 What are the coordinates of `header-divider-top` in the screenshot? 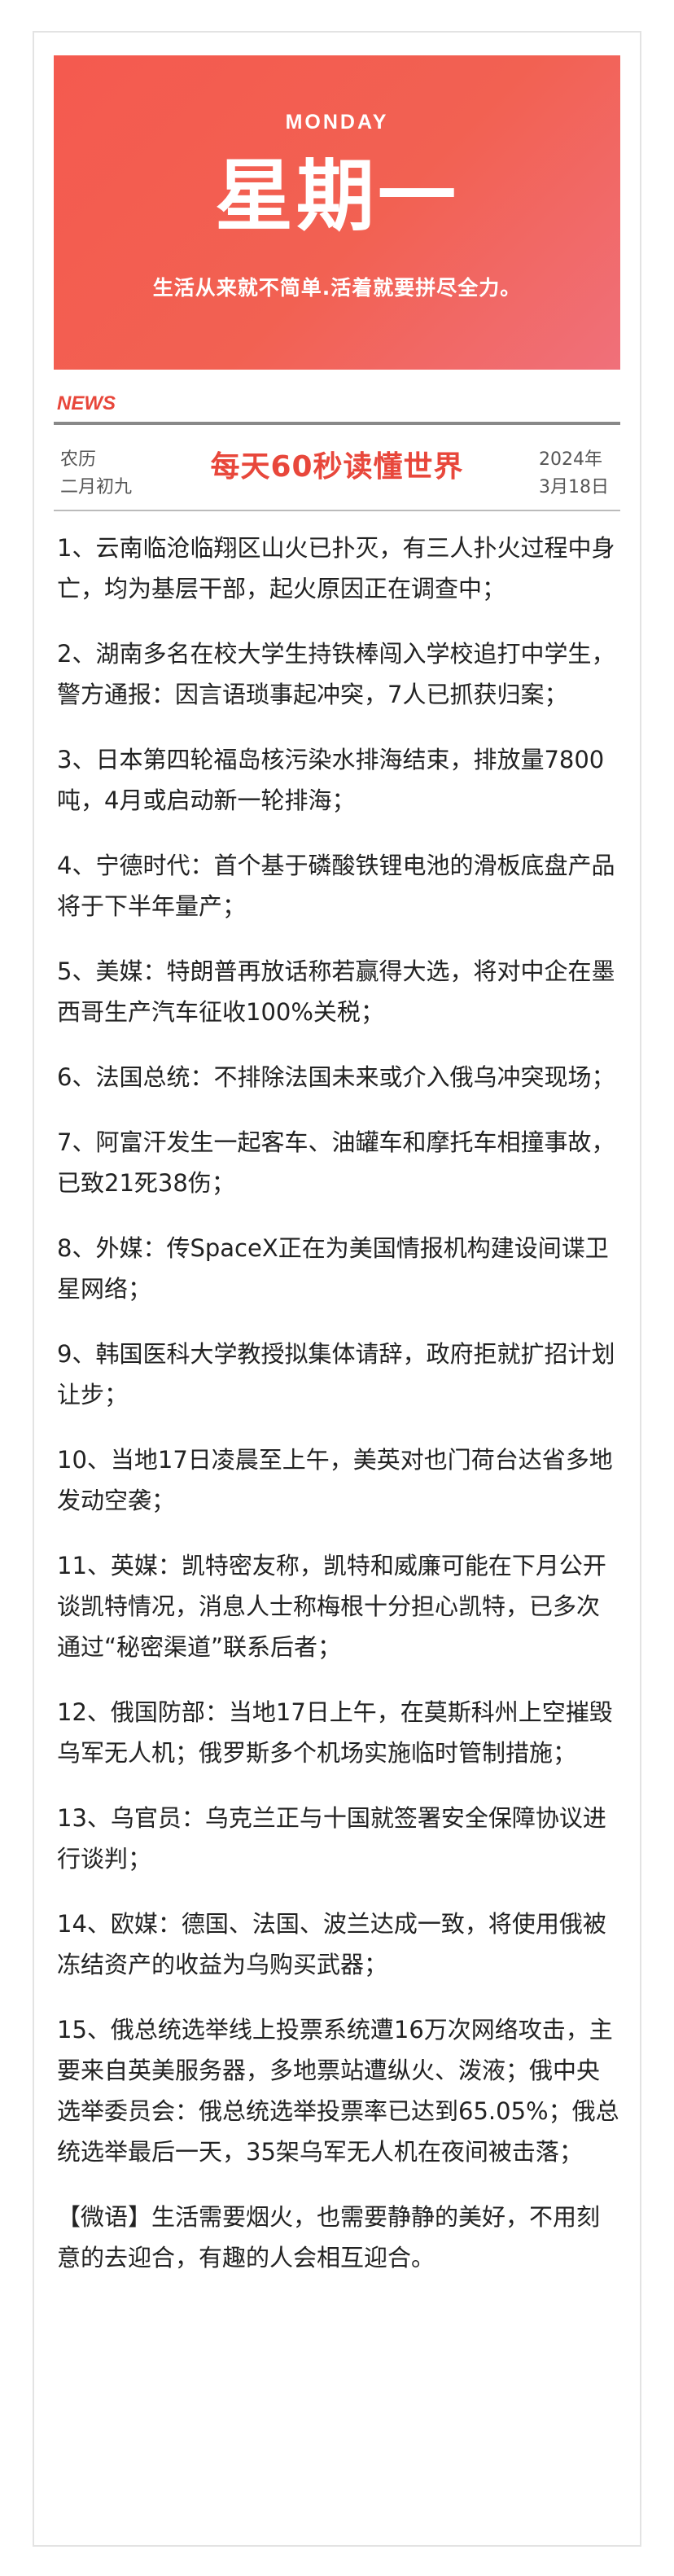 It's located at (337, 423).